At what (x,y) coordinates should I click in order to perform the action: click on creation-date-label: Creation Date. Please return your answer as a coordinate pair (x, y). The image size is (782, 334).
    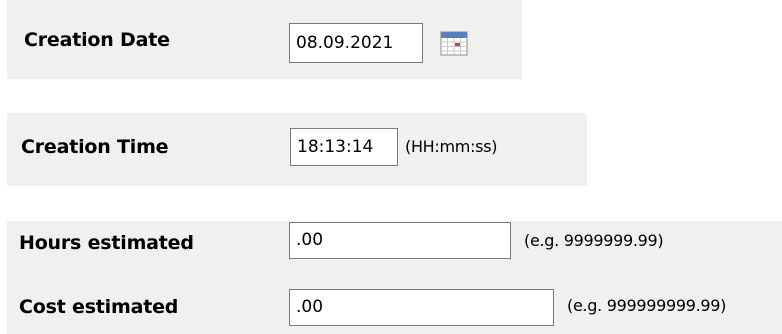
    Looking at the image, I should click on (97, 40).